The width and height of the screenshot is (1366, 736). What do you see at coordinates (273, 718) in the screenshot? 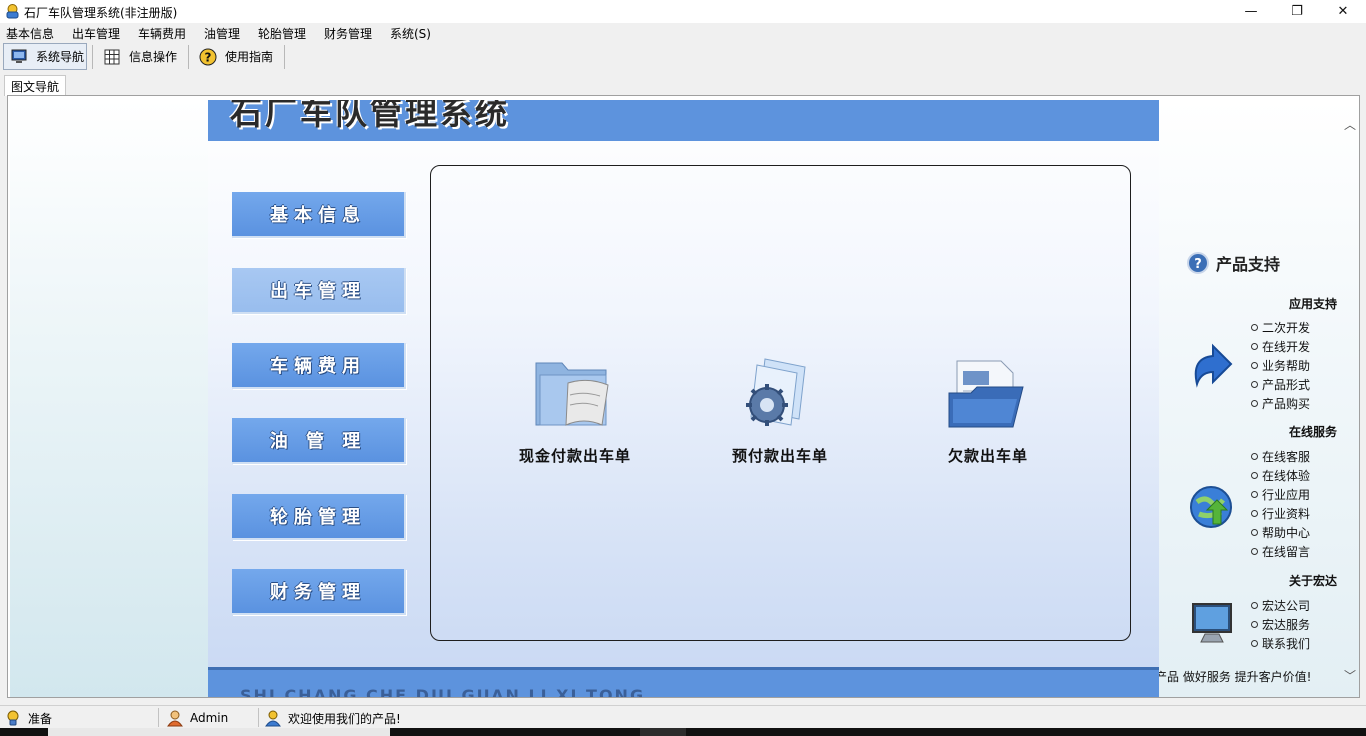
I see `welcome-icon` at bounding box center [273, 718].